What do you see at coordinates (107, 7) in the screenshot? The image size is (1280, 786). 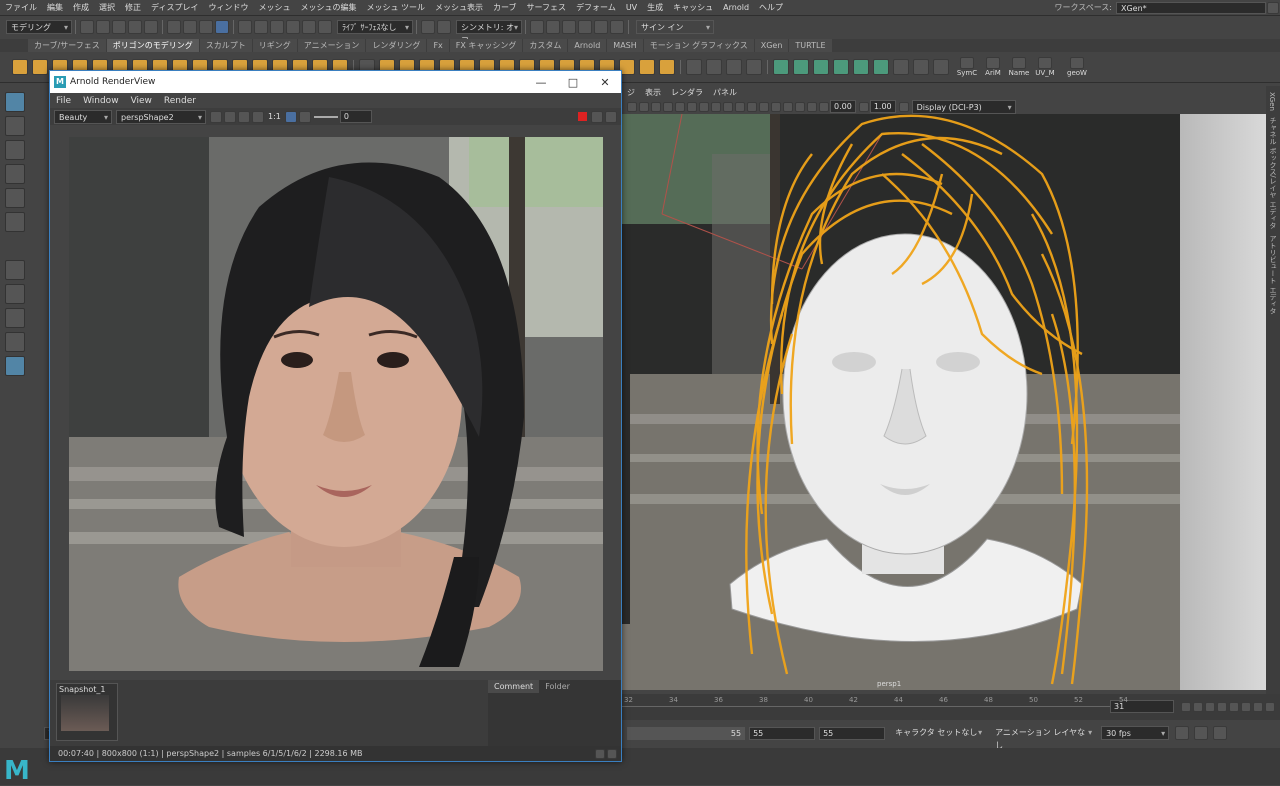 I see `menu-item: 選択` at bounding box center [107, 7].